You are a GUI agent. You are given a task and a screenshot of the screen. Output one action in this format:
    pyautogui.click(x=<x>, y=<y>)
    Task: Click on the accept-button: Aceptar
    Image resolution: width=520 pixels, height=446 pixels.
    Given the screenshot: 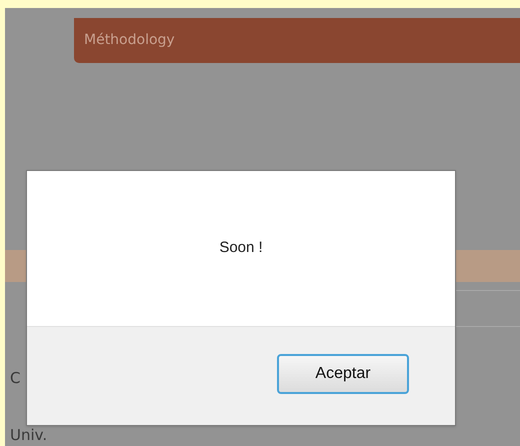 What is the action you would take?
    pyautogui.click(x=343, y=374)
    